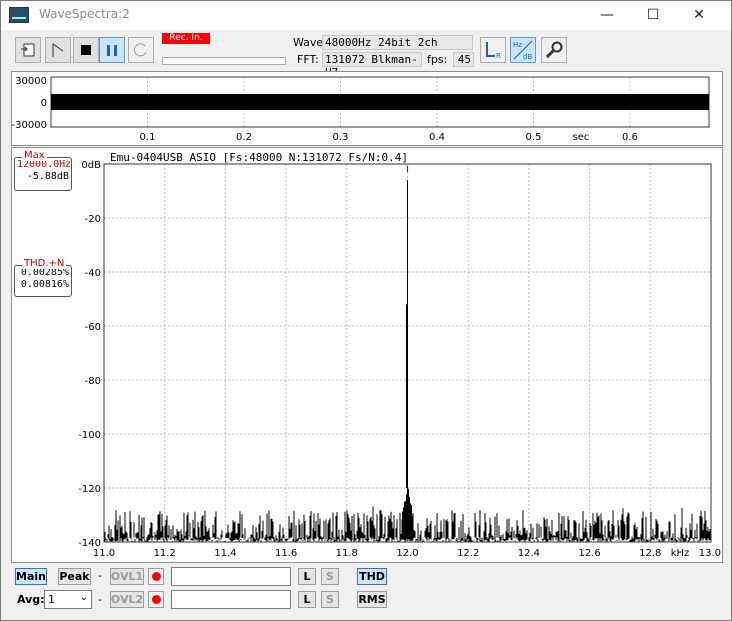 This screenshot has height=621, width=732. Describe the element at coordinates (372, 576) in the screenshot. I see `thd-button: THD` at that location.